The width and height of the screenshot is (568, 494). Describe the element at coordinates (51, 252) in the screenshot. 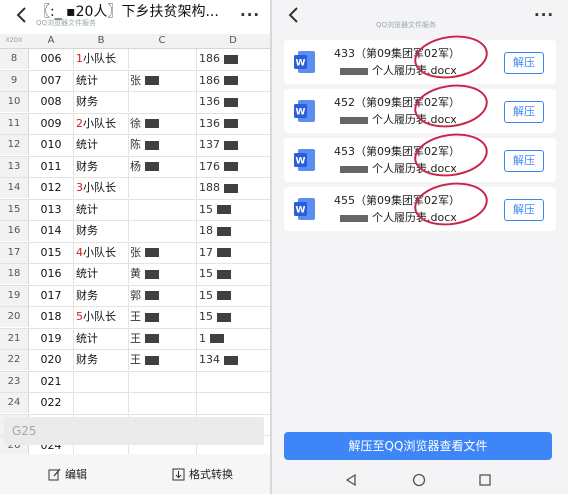

I see `cell-a: 015` at that location.